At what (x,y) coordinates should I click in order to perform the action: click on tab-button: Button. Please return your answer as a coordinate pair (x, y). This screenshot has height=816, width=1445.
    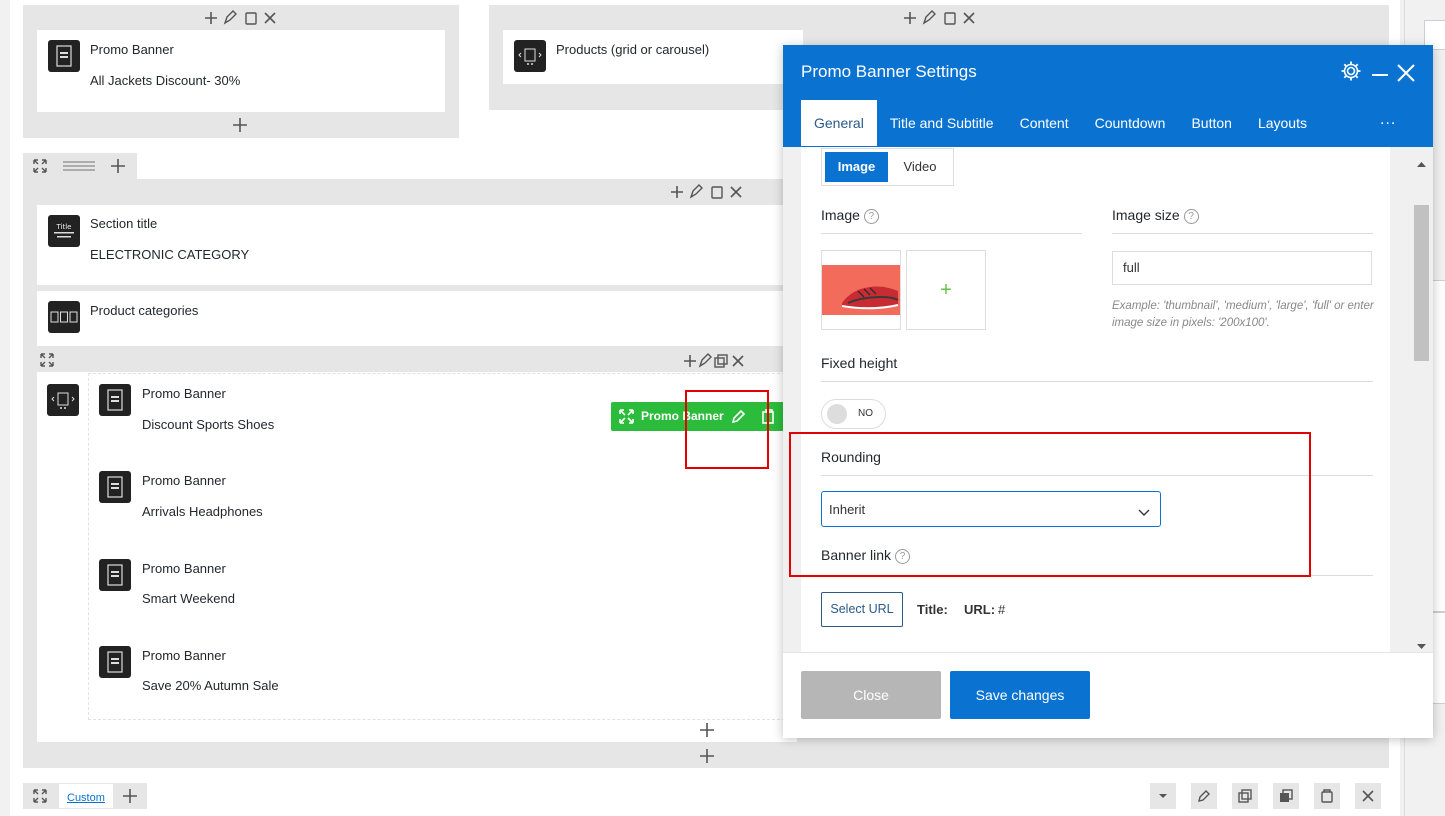
    Looking at the image, I should click on (1211, 123).